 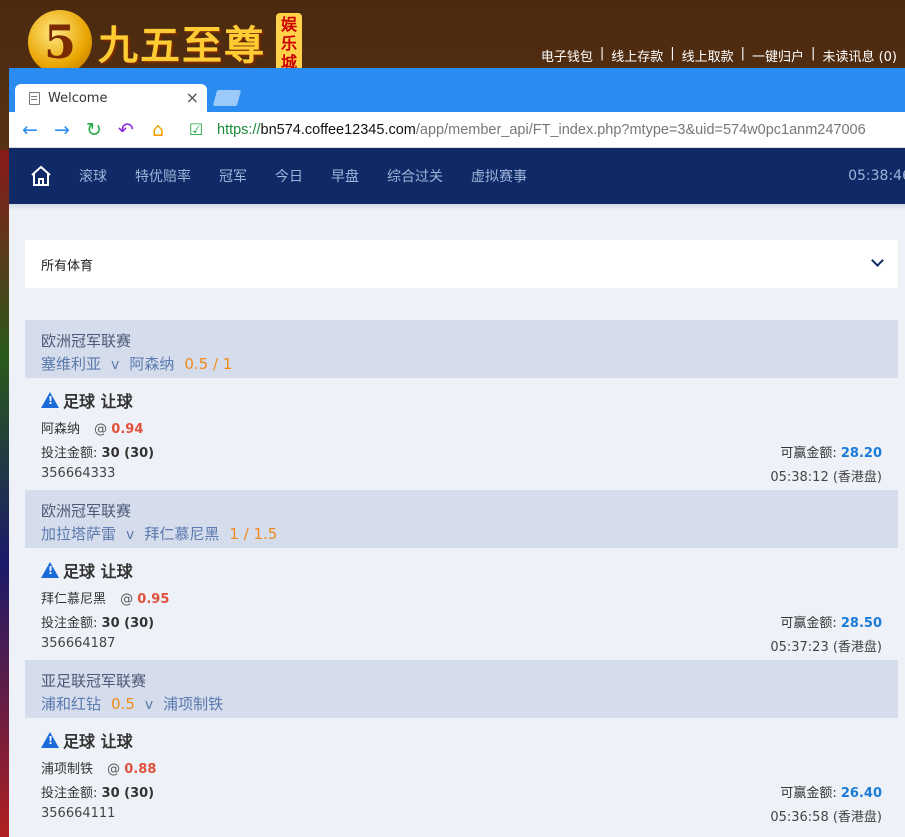 What do you see at coordinates (861, 793) in the screenshot?
I see `win-amount: 26.40` at bounding box center [861, 793].